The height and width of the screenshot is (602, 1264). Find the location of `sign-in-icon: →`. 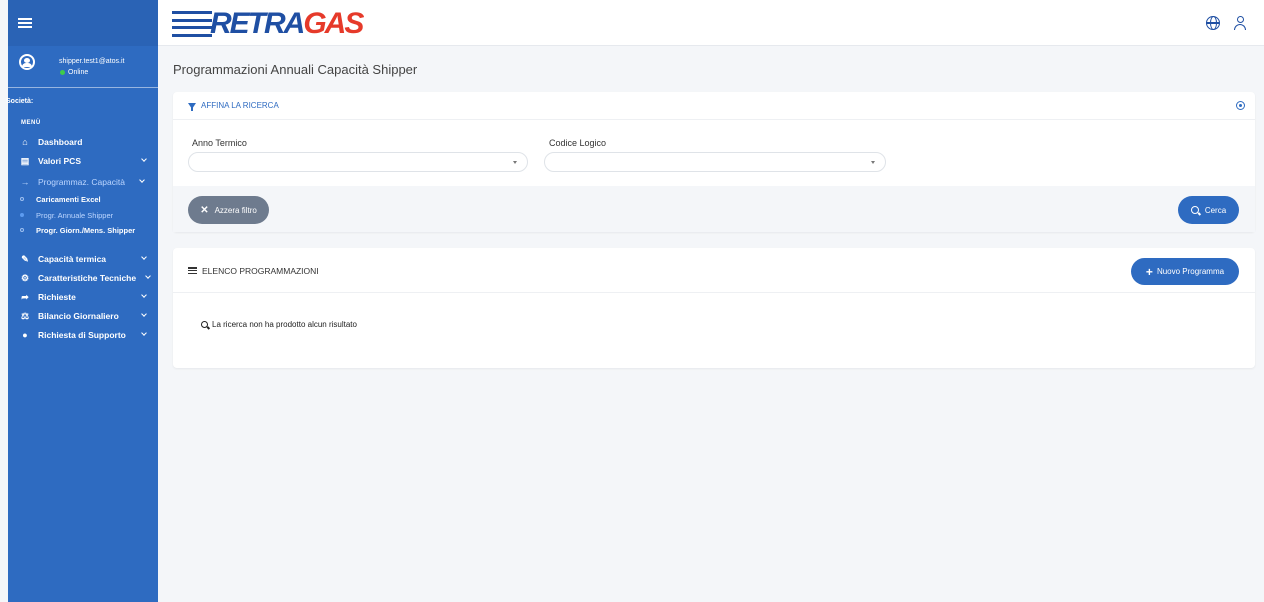

sign-in-icon: → is located at coordinates (25, 182).